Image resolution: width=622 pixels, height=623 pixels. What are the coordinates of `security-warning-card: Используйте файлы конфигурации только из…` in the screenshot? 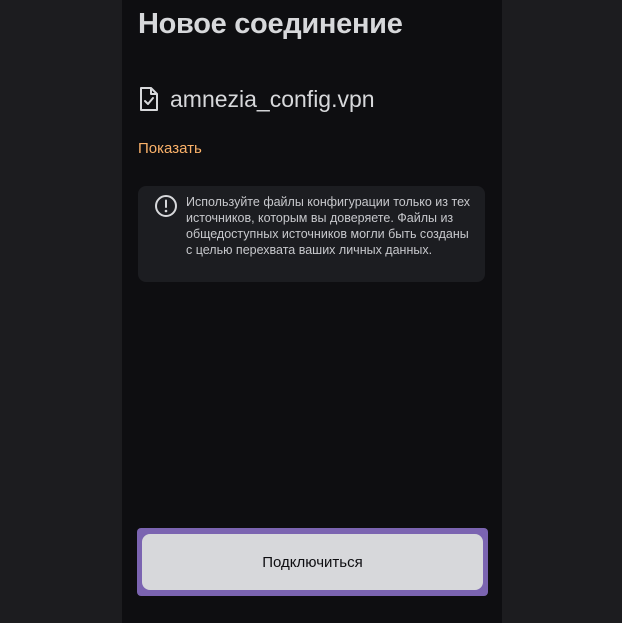 It's located at (311, 234).